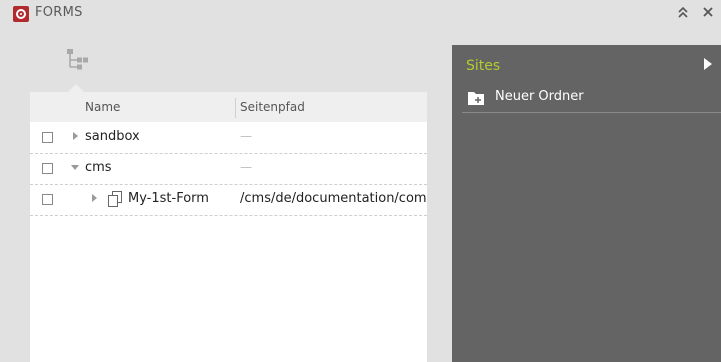 This screenshot has width=721, height=362. I want to click on row-name: sandbox, so click(112, 136).